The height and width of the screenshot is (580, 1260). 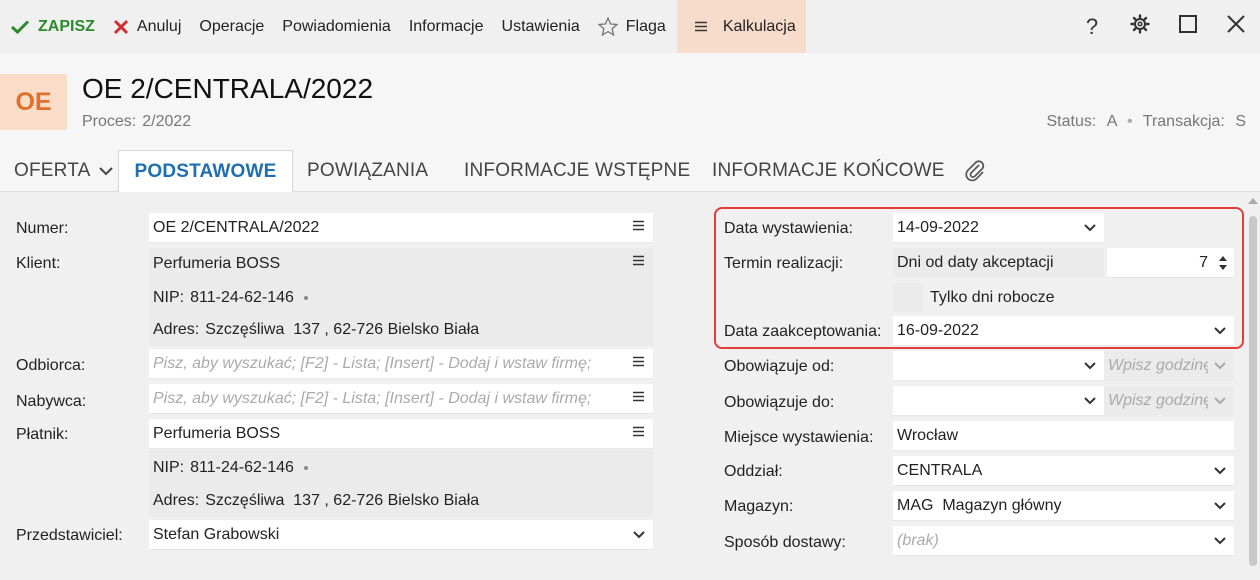 I want to click on notifications-menu: Powiadomienia, so click(x=336, y=26).